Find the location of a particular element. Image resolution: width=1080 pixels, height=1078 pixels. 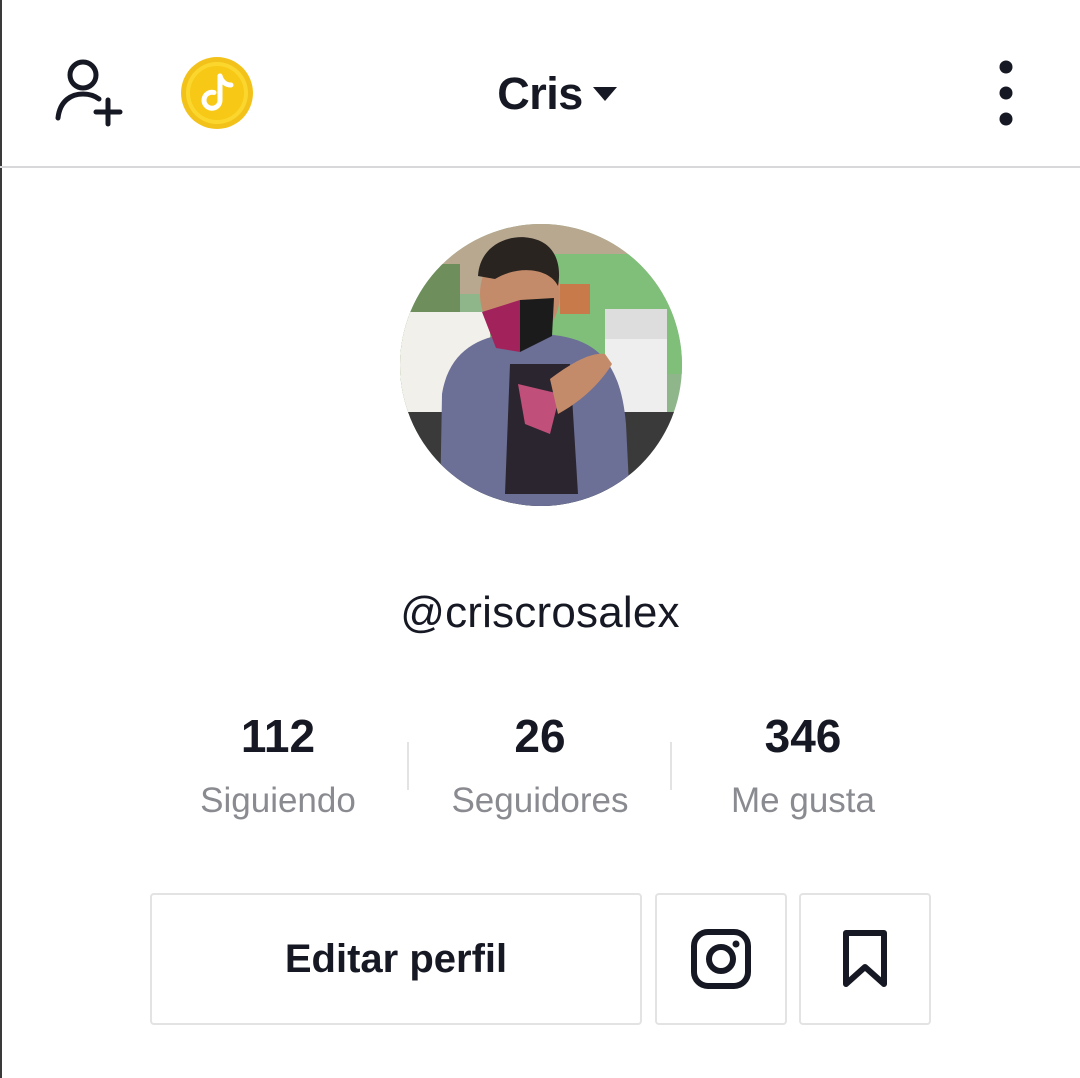

username: @criscrosalex is located at coordinates (540, 612).